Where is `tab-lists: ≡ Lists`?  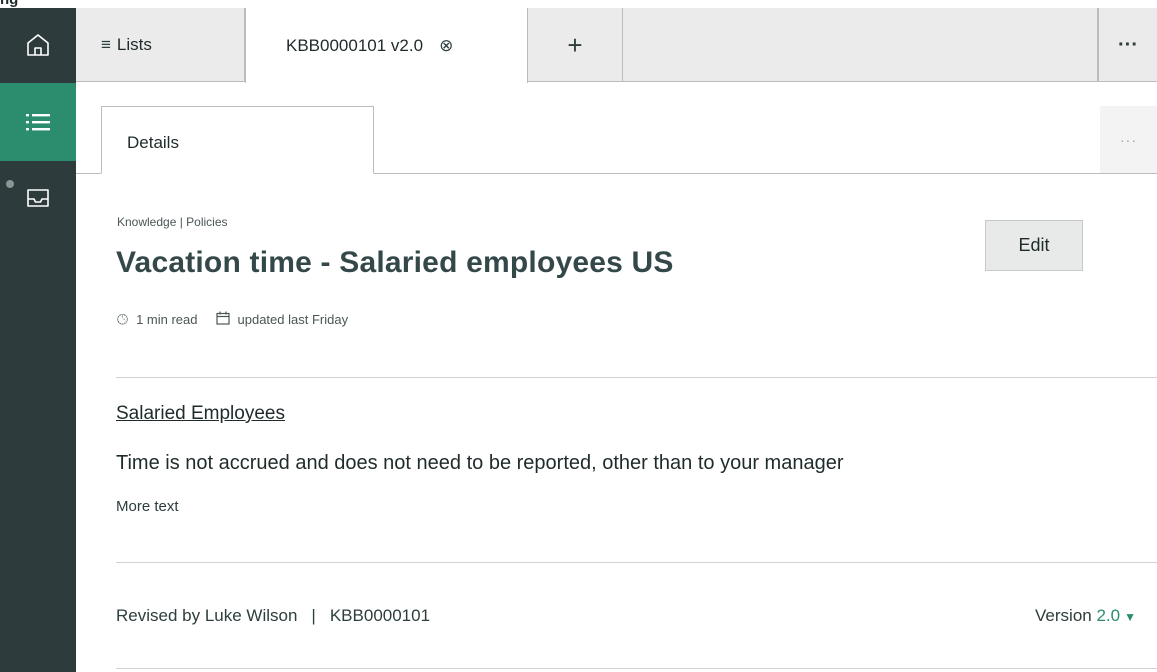
tab-lists: ≡ Lists is located at coordinates (160, 45).